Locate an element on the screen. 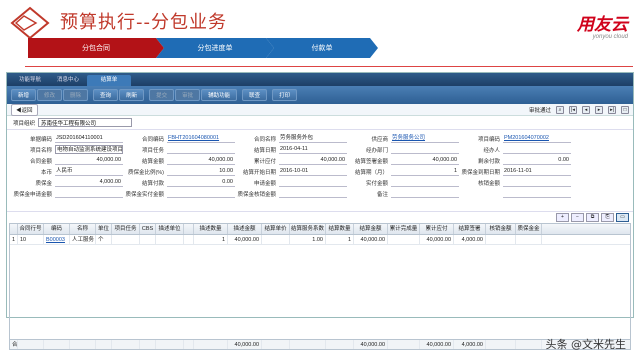 This screenshot has height=360, width=640. field-value: 2016-11-01 is located at coordinates (537, 171).